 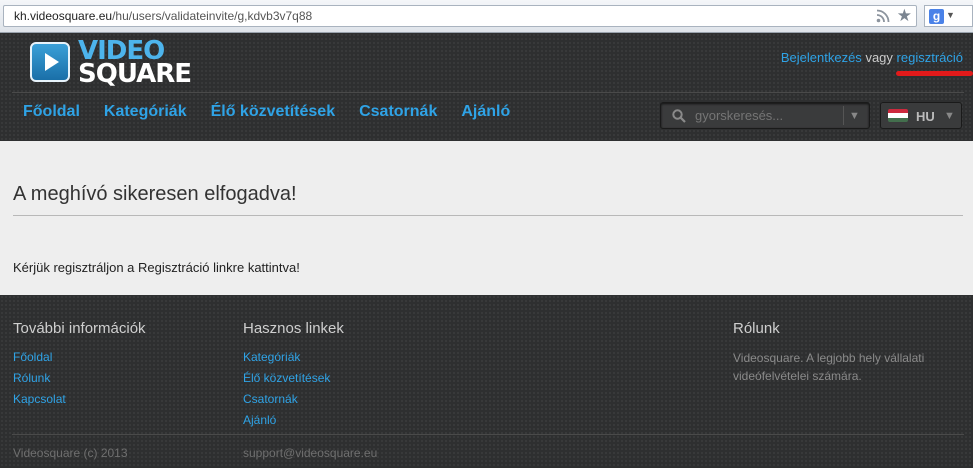 I want to click on title-divider, so click(x=488, y=215).